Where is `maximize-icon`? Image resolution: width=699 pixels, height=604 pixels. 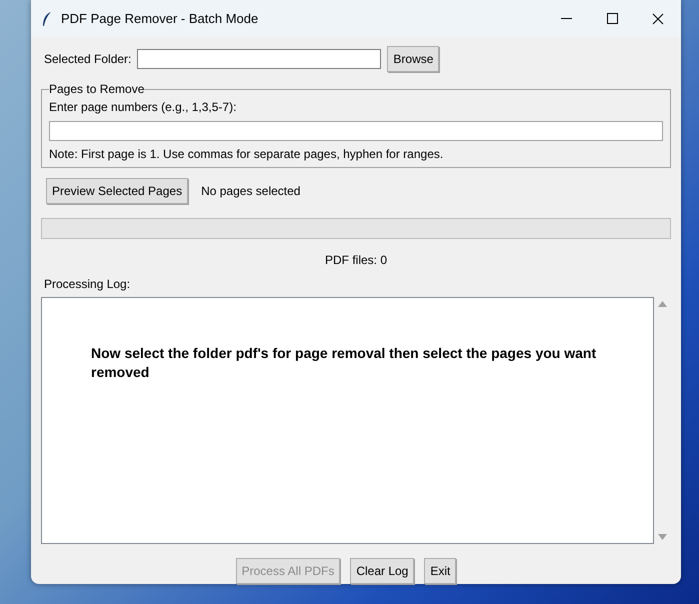 maximize-icon is located at coordinates (612, 18).